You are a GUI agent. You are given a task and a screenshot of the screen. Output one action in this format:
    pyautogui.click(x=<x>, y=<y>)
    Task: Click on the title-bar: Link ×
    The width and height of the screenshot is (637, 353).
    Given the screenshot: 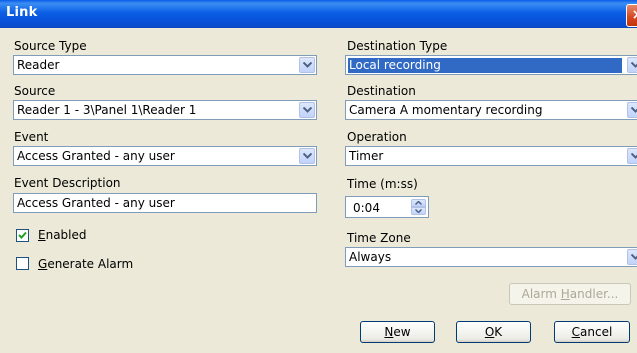 What is the action you would take?
    pyautogui.click(x=318, y=14)
    